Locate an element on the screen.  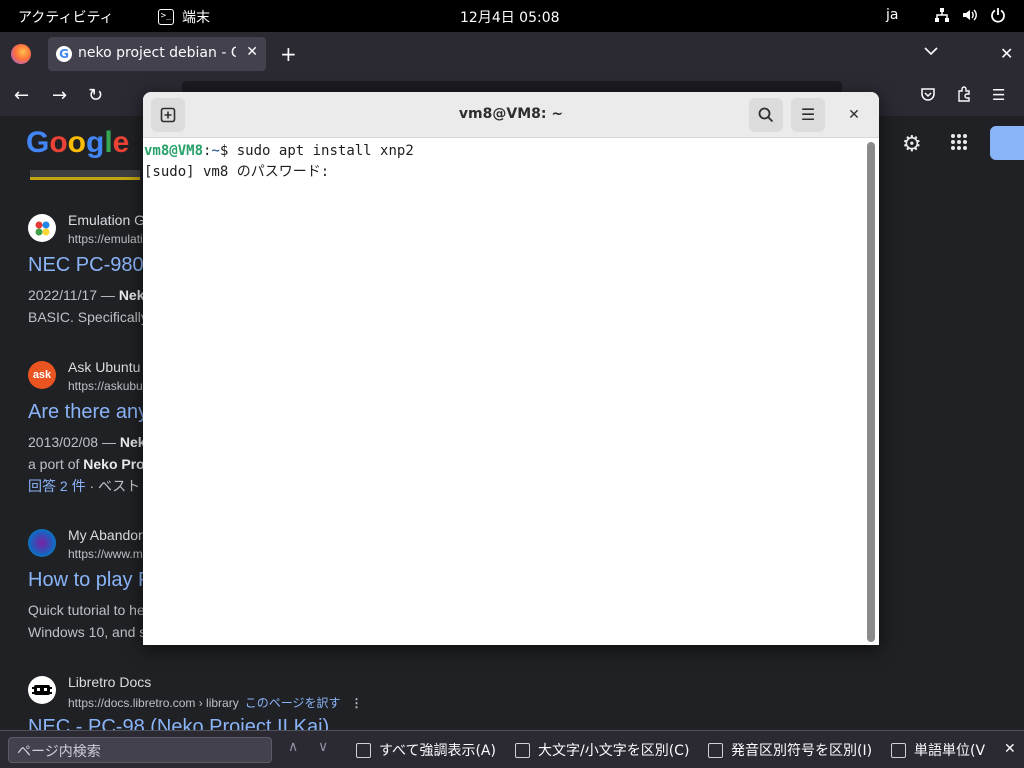
google-favicon-icon: G is located at coordinates (64, 54).